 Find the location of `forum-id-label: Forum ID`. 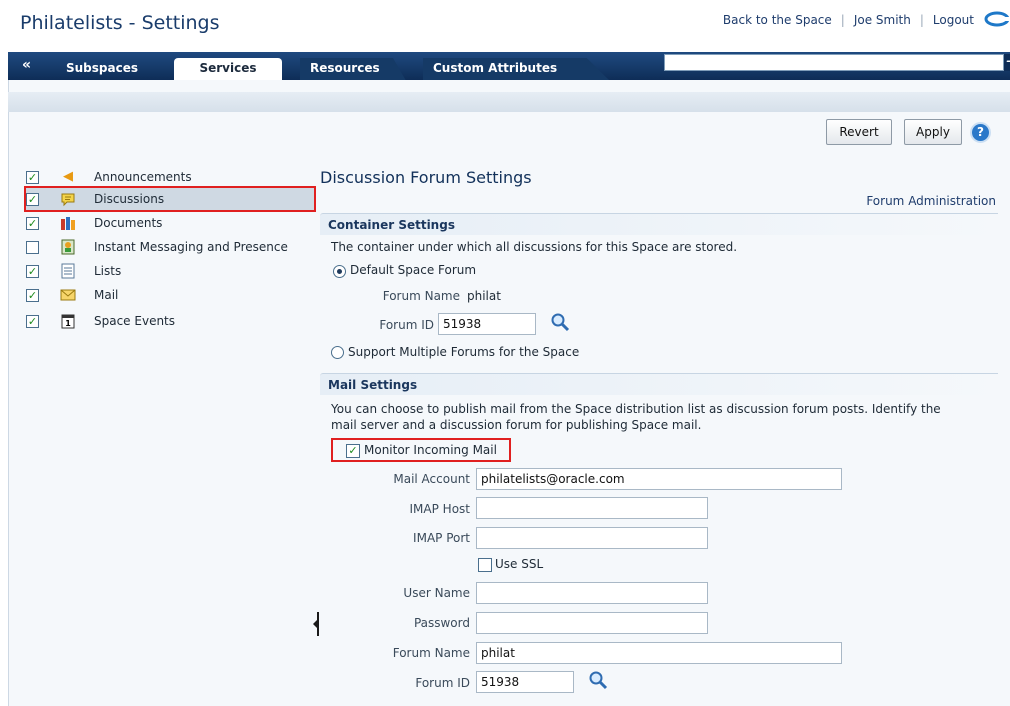

forum-id-label: Forum ID is located at coordinates (406, 325).